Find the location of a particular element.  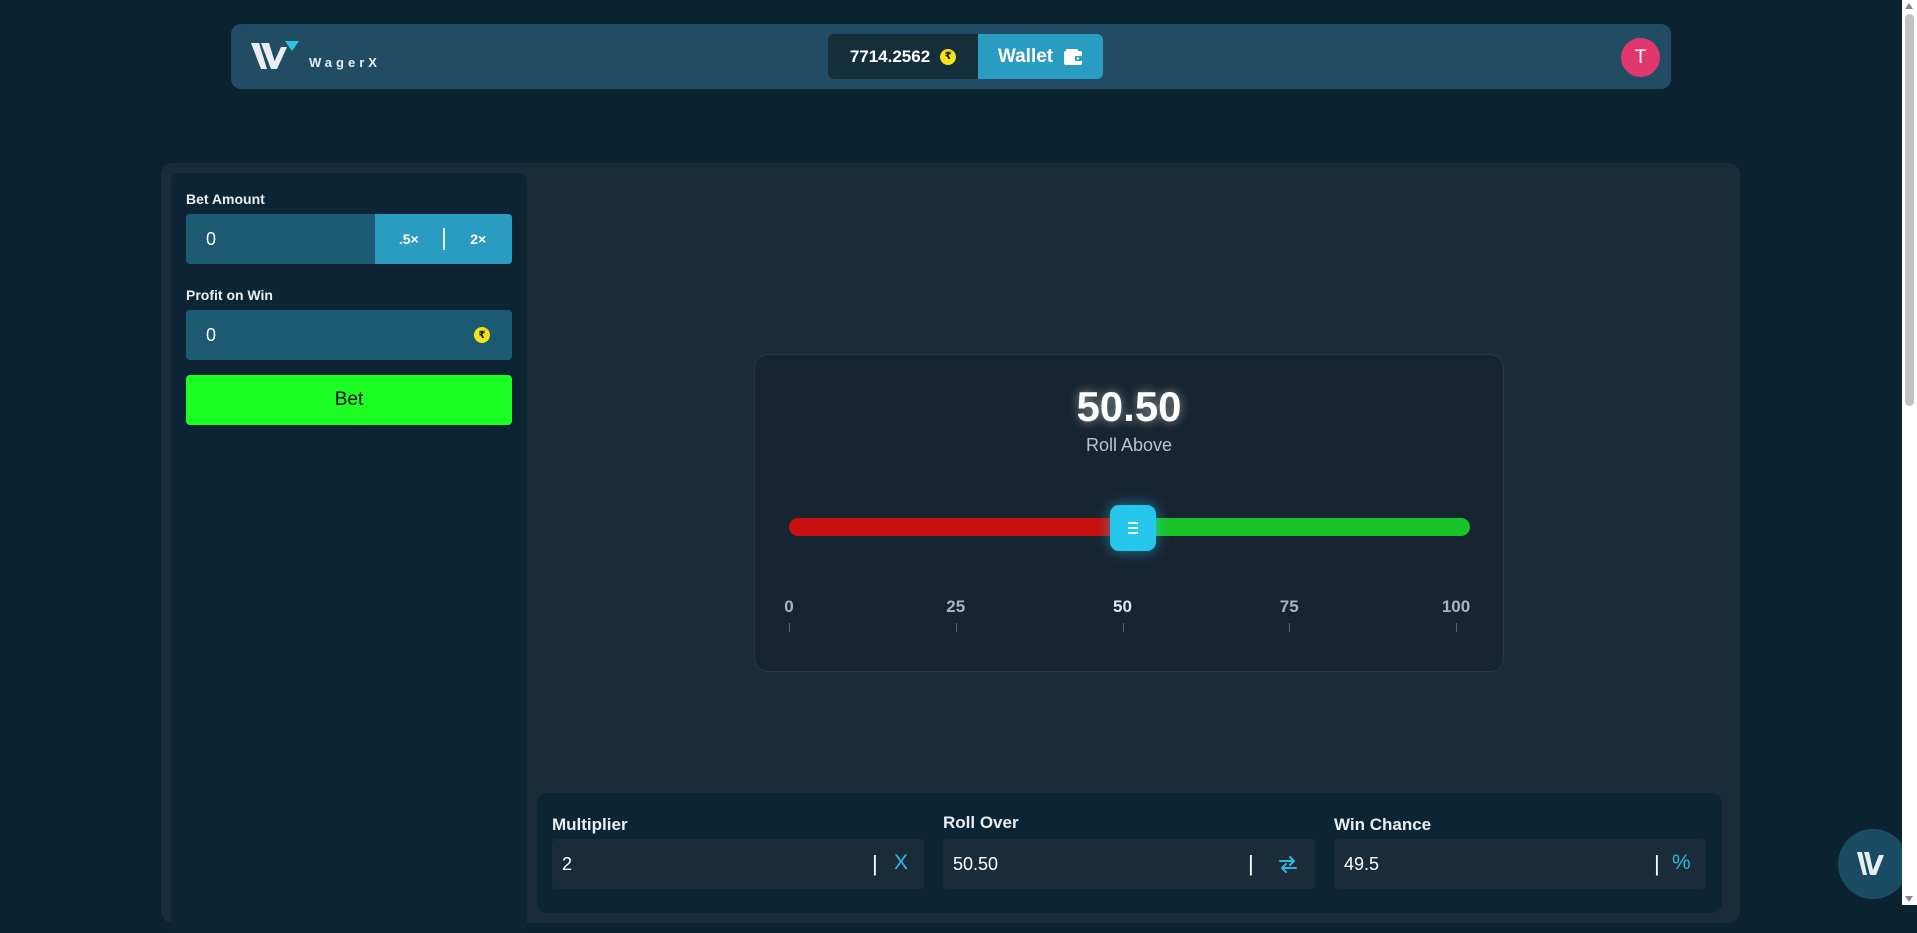

roll-slider-handle is located at coordinates (1132, 528).